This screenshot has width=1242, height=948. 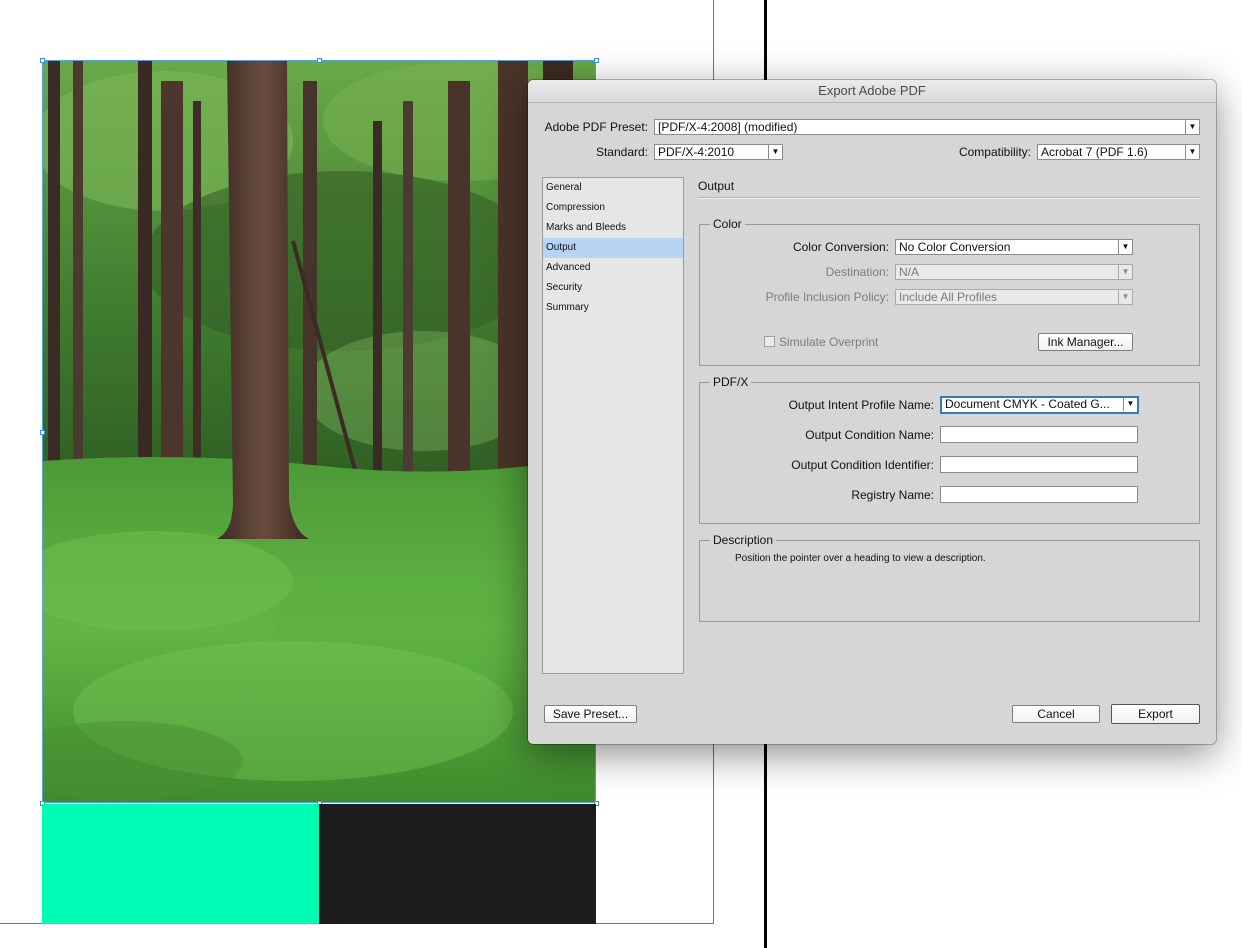 I want to click on destination-select: N/A ▼, so click(x=1014, y=272).